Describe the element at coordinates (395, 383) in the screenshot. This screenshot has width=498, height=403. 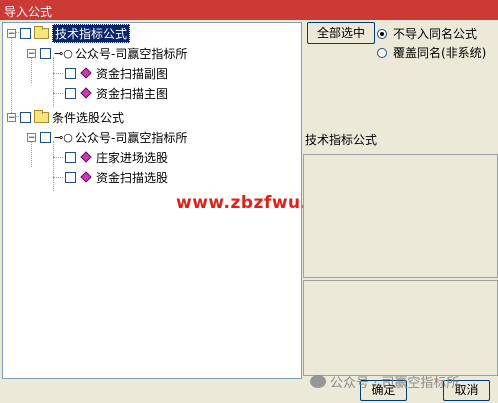
I see `wechat-watermark-text: 公众号 · 司赢空指标所` at that location.